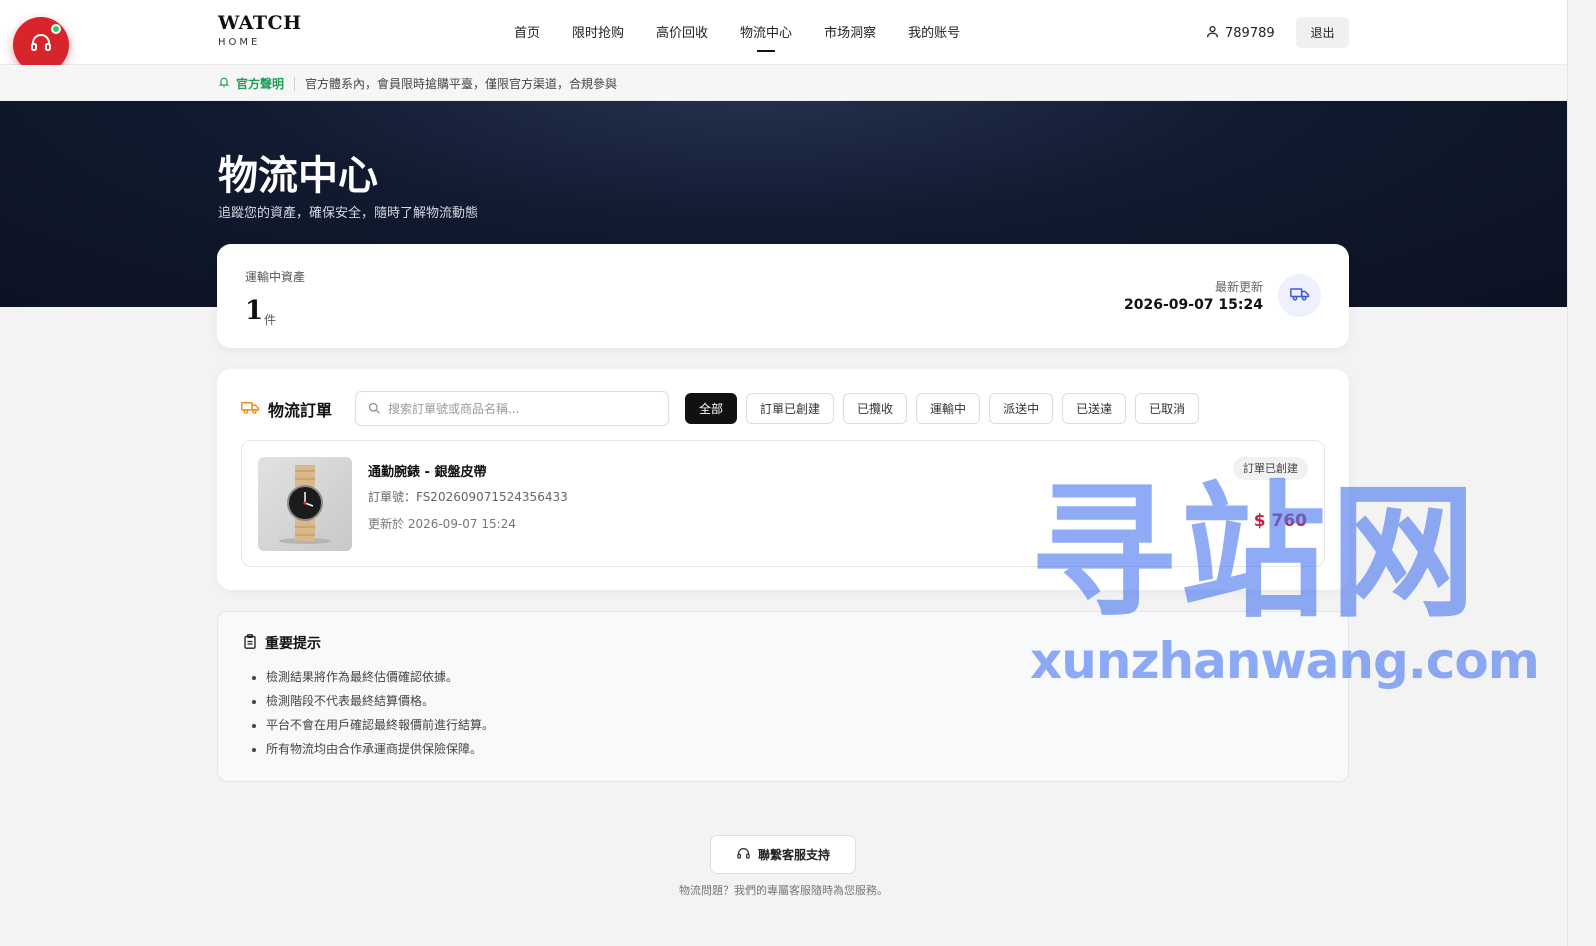 This screenshot has width=1596, height=946. What do you see at coordinates (1322, 32) in the screenshot?
I see `logout-button: 退出` at bounding box center [1322, 32].